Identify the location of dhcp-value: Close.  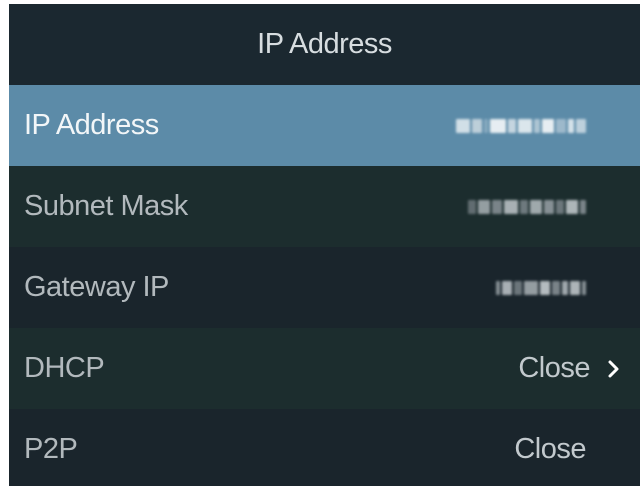
(554, 368).